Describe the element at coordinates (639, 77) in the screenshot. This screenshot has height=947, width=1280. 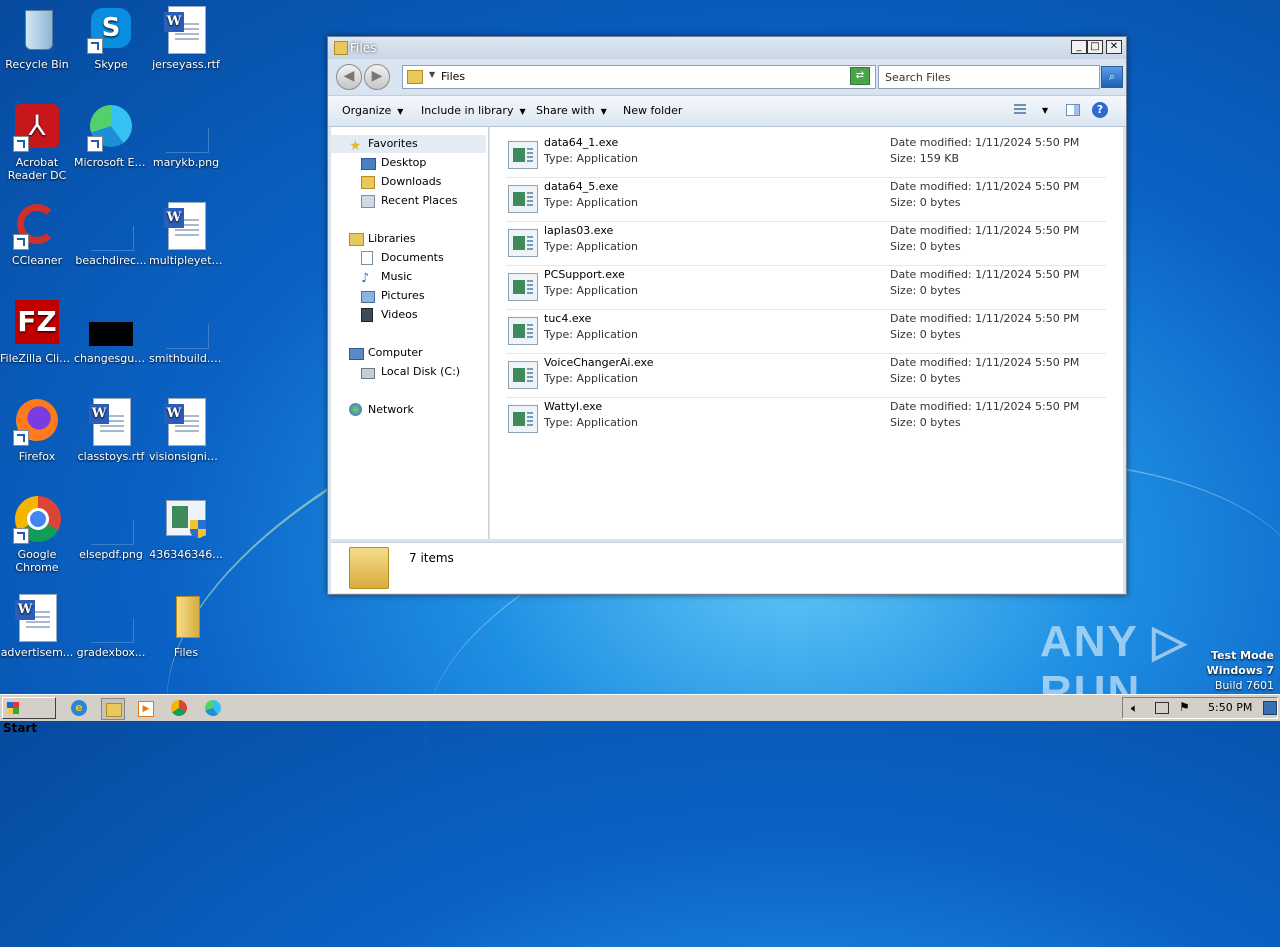
I see `address-bar: ▼ Files ▼` at that location.